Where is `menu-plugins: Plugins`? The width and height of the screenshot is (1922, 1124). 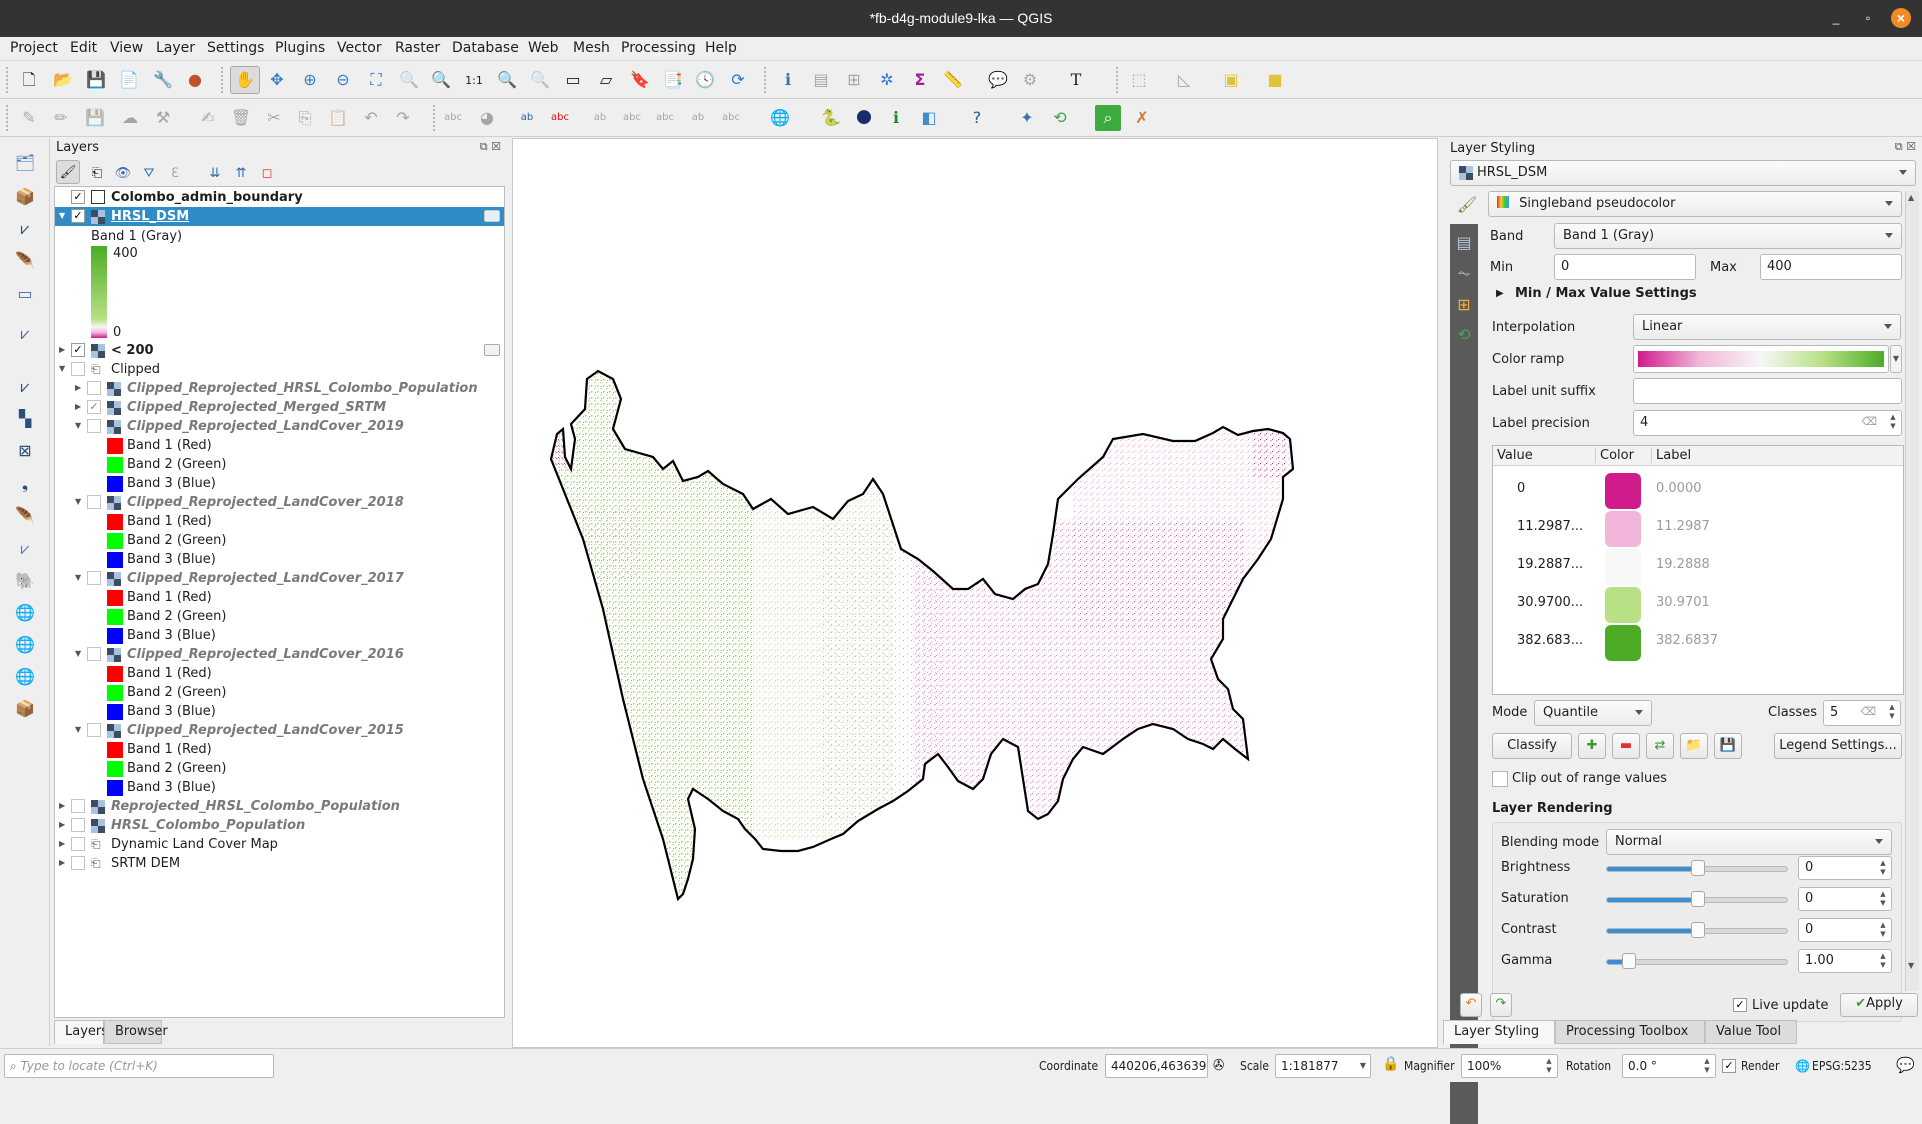 menu-plugins: Plugins is located at coordinates (300, 48).